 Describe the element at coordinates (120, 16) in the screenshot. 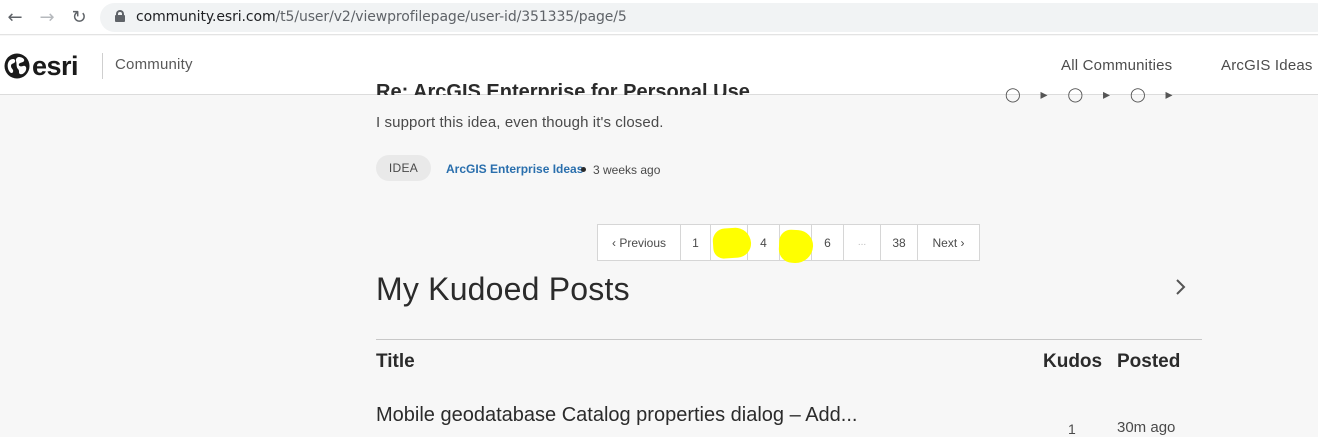

I see `lock-icon` at that location.